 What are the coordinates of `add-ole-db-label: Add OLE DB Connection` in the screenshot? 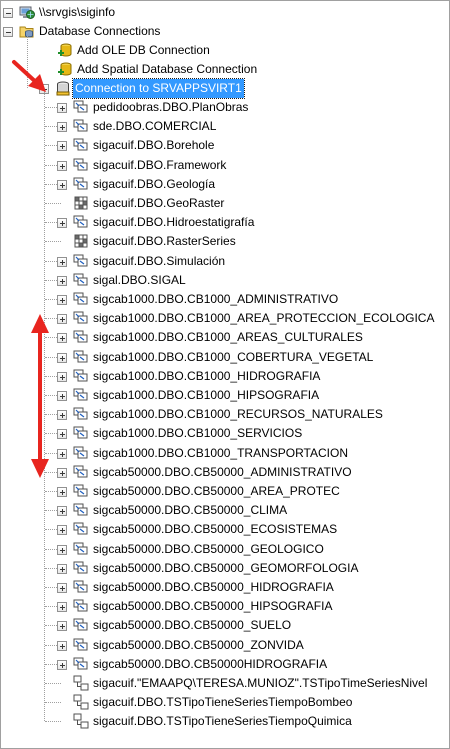 It's located at (143, 50).